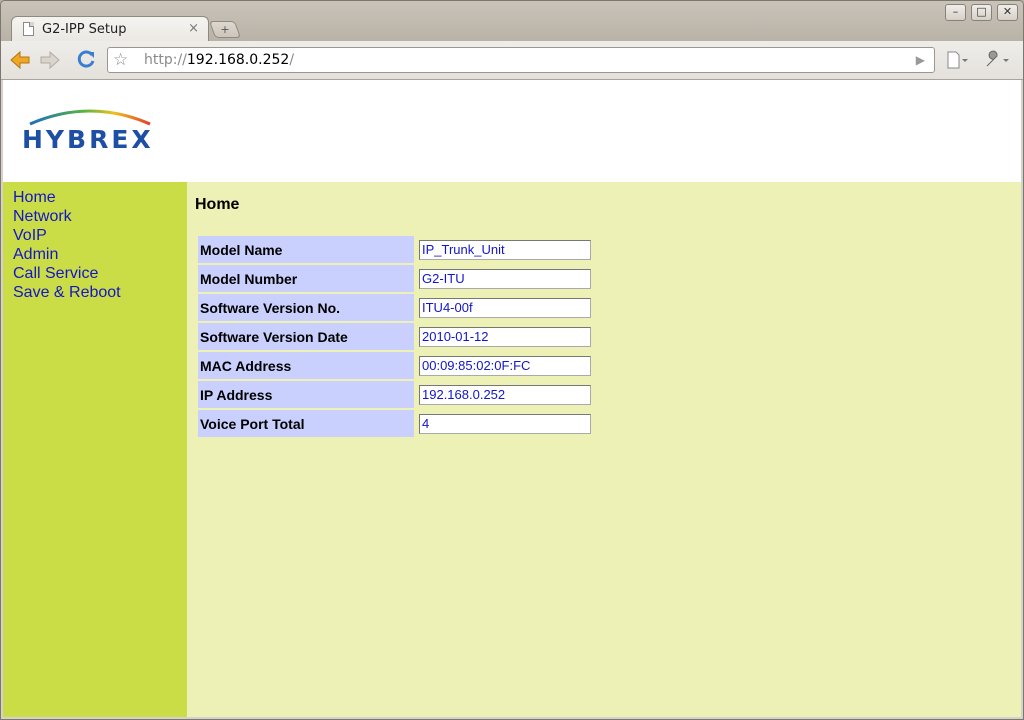 This screenshot has width=1024, height=720. What do you see at coordinates (84, 29) in the screenshot?
I see `tab-title: G2-IPP Setup` at bounding box center [84, 29].